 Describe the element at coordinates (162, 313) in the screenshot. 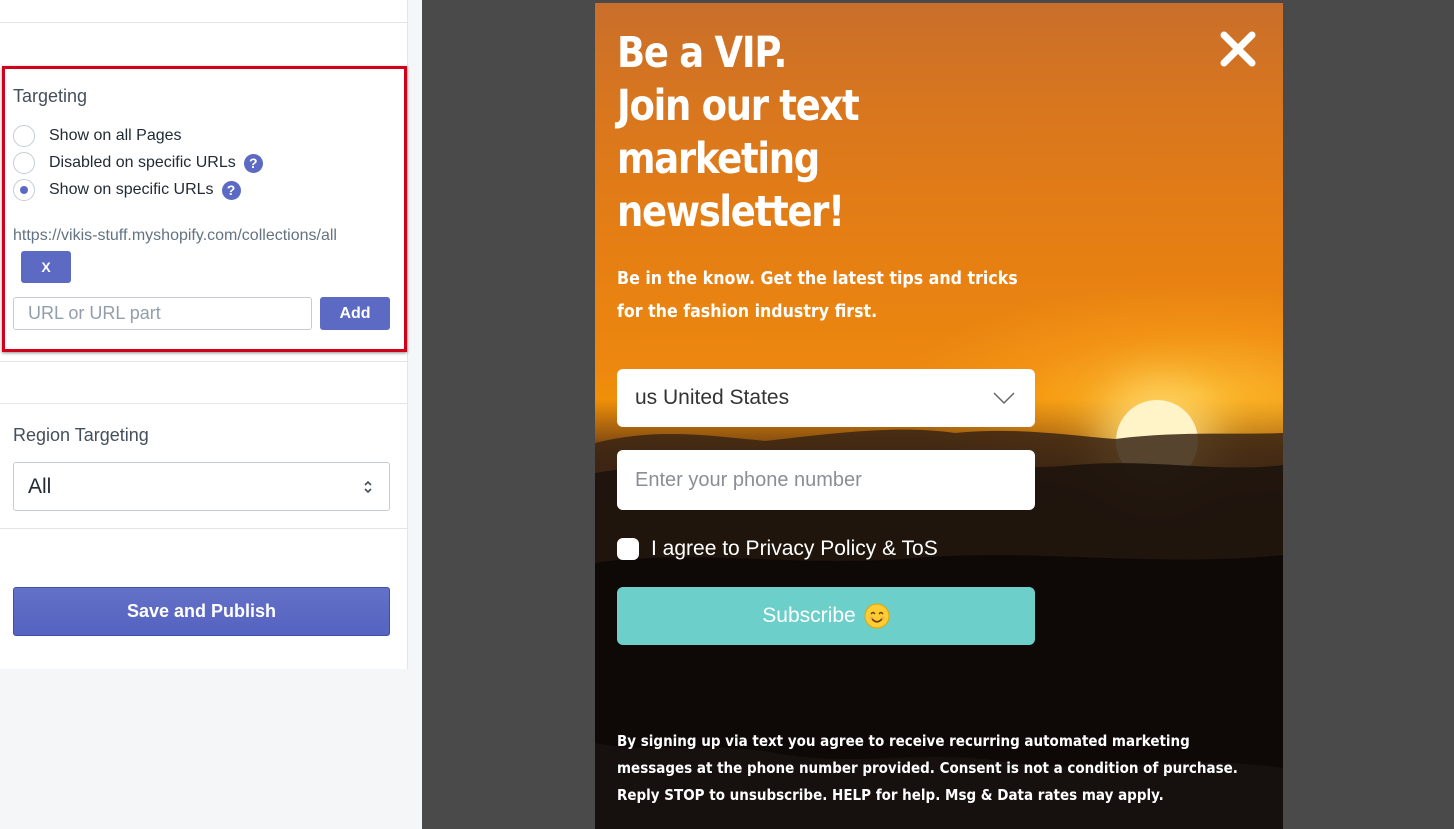

I see `url-input: URL or URL part` at that location.